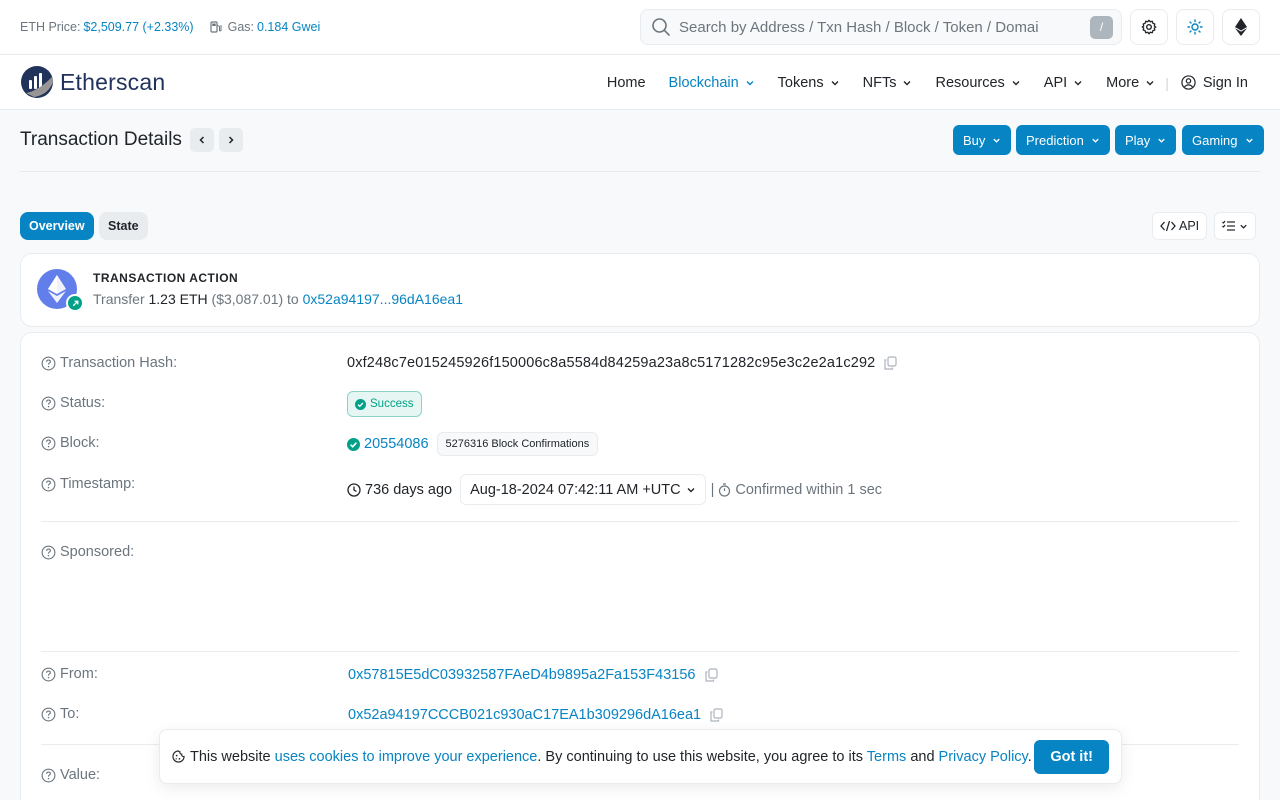 This screenshot has width=1280, height=800. I want to click on prev-transaction-button, so click(202, 140).